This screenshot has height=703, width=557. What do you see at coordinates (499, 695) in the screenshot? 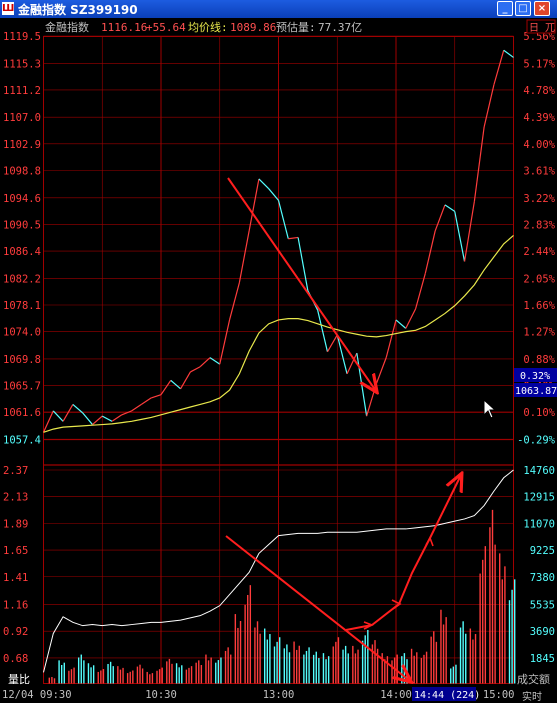
I see `time-tick-label: 15:00` at bounding box center [499, 695].